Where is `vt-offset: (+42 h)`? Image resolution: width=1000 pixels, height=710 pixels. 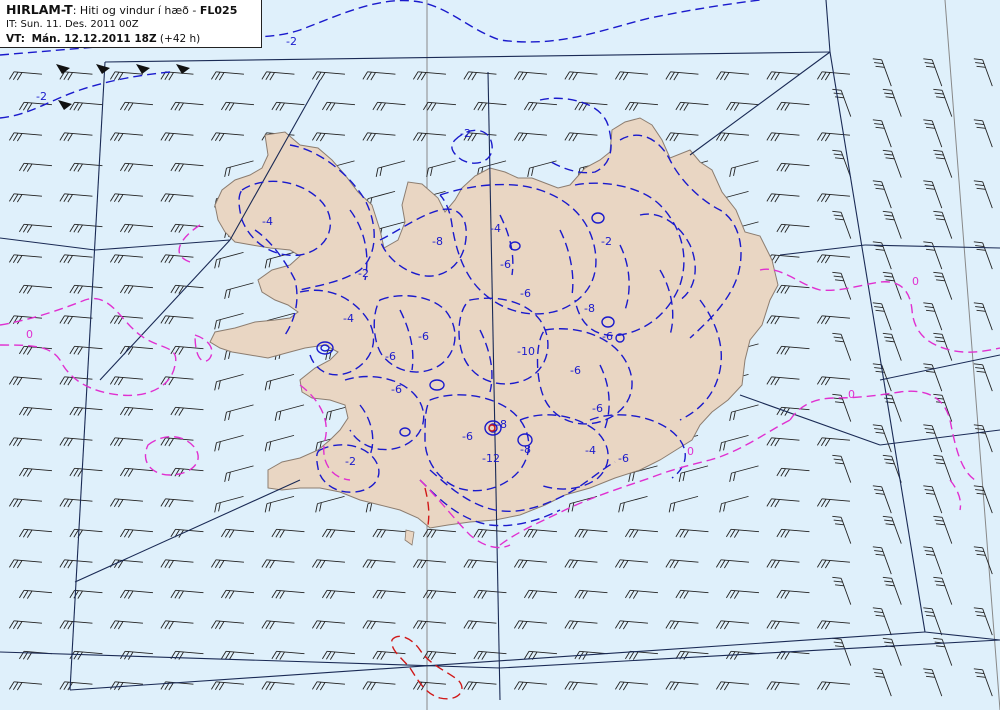 vt-offset: (+42 h) is located at coordinates (180, 39).